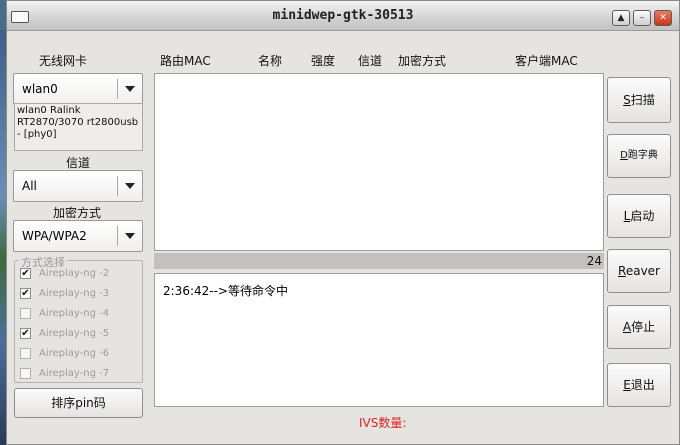  What do you see at coordinates (78, 163) in the screenshot?
I see `channel-label: 信道` at bounding box center [78, 163].